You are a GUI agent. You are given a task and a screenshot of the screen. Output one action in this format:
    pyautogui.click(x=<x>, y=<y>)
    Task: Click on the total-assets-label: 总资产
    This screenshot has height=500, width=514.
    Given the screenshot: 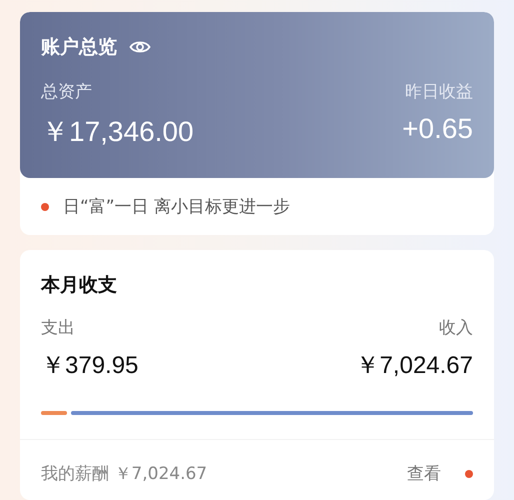 What is the action you would take?
    pyautogui.click(x=66, y=92)
    